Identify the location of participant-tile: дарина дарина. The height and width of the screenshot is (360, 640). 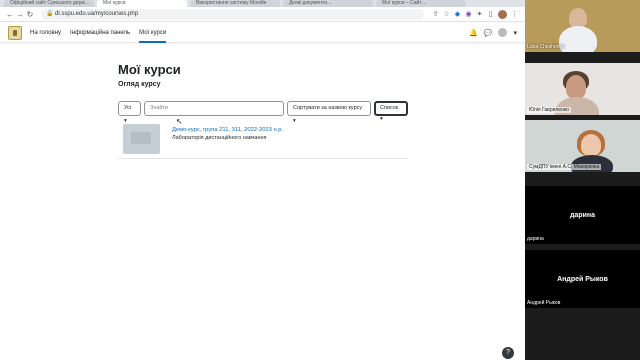
(582, 217).